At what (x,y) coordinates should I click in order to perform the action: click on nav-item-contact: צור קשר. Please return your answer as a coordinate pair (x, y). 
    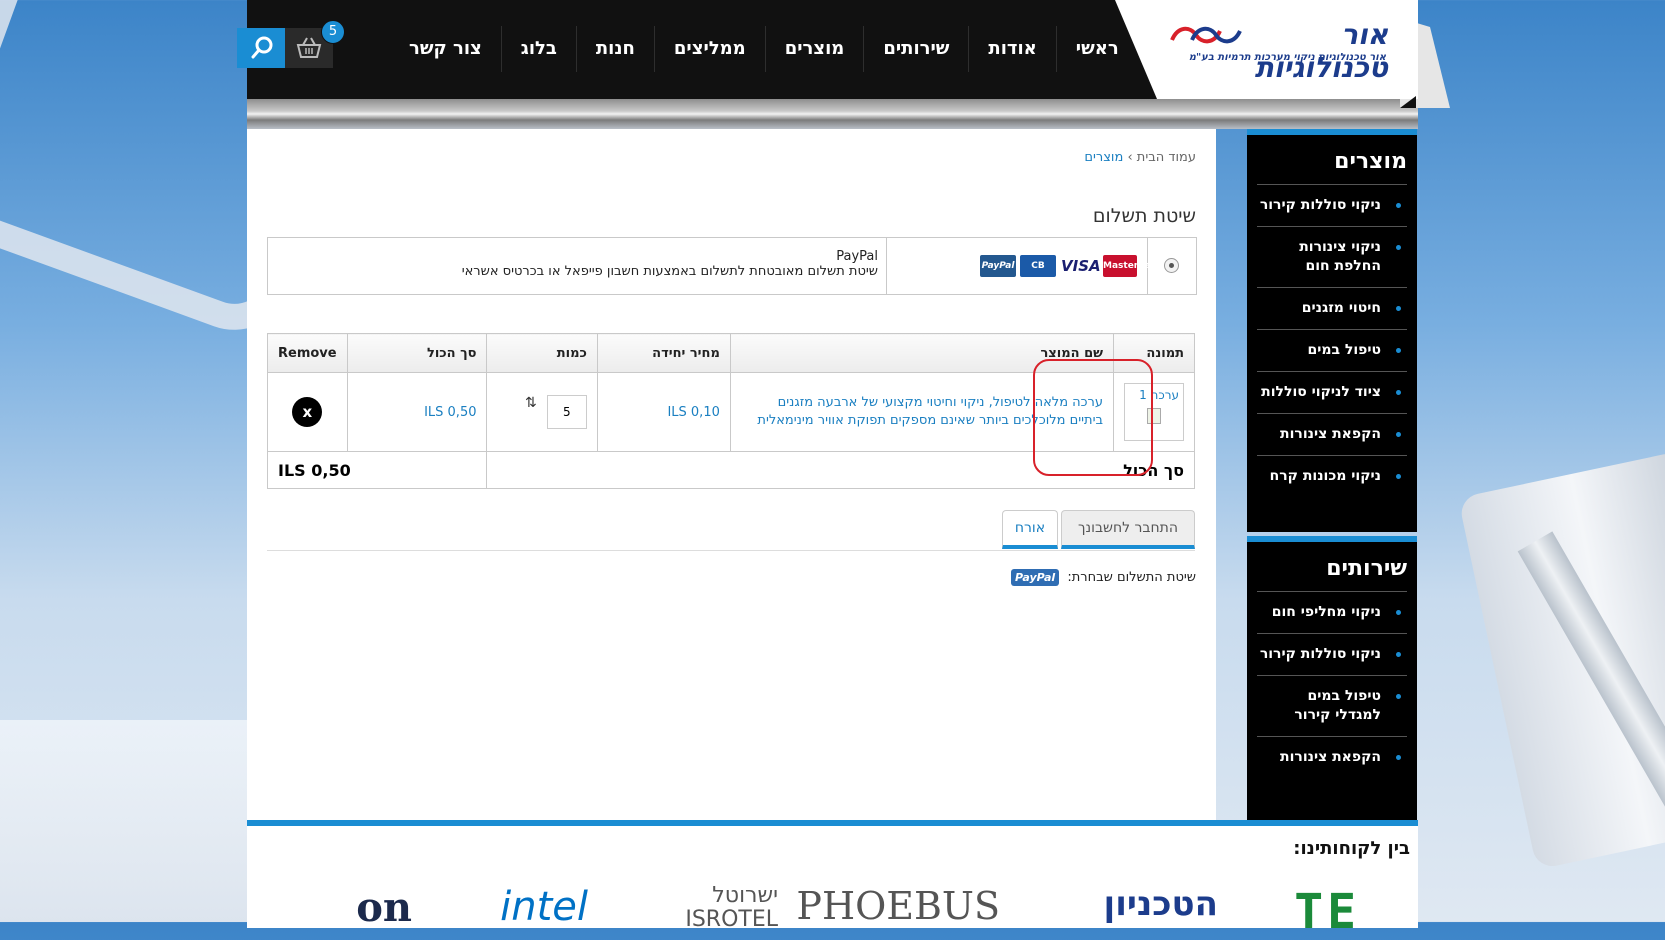
    Looking at the image, I should click on (445, 49).